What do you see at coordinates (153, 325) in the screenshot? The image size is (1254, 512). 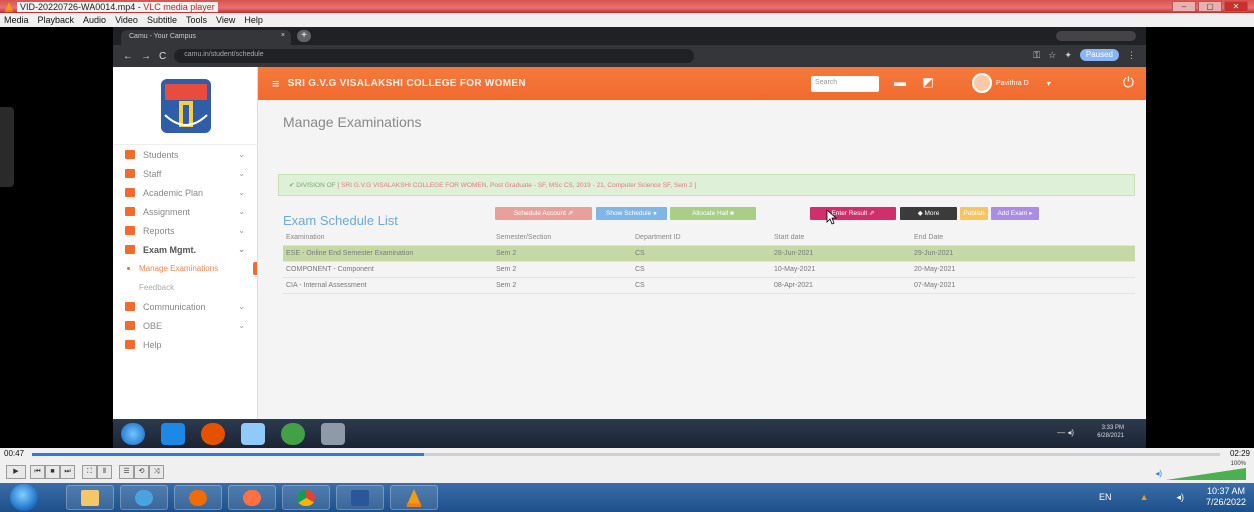 I see `sidebar-item-label: OBE` at bounding box center [153, 325].